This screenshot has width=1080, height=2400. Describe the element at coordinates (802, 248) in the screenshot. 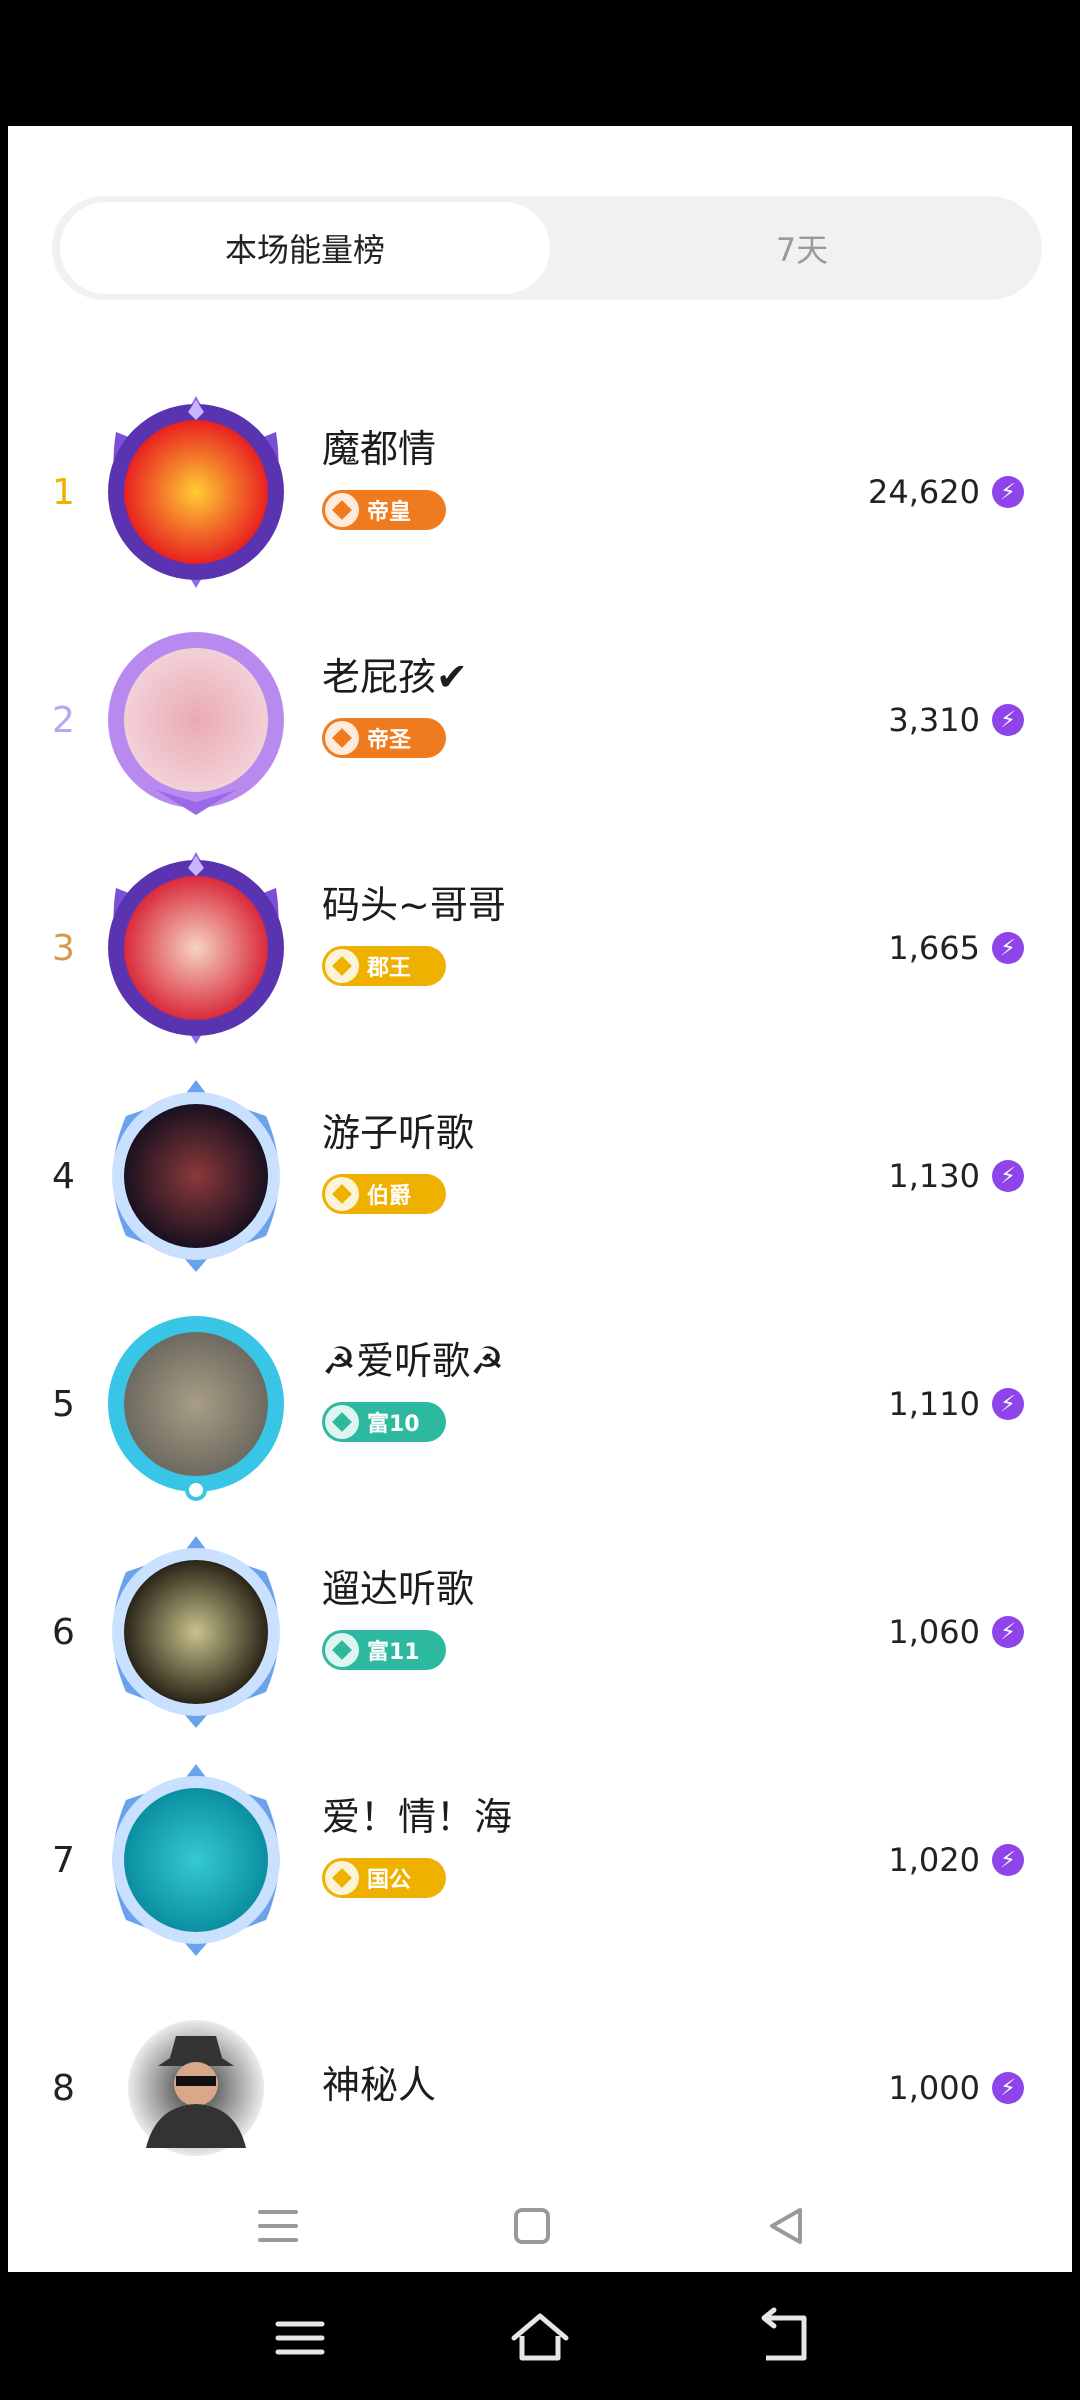

I see `tab-7-days: 7天` at that location.